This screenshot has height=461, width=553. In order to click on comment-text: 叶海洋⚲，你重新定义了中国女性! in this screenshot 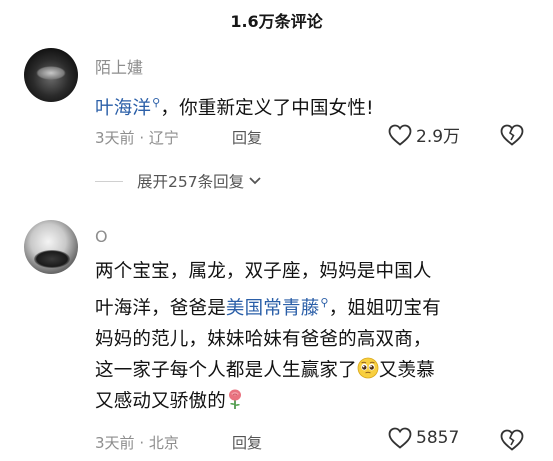, I will do `click(234, 105)`.